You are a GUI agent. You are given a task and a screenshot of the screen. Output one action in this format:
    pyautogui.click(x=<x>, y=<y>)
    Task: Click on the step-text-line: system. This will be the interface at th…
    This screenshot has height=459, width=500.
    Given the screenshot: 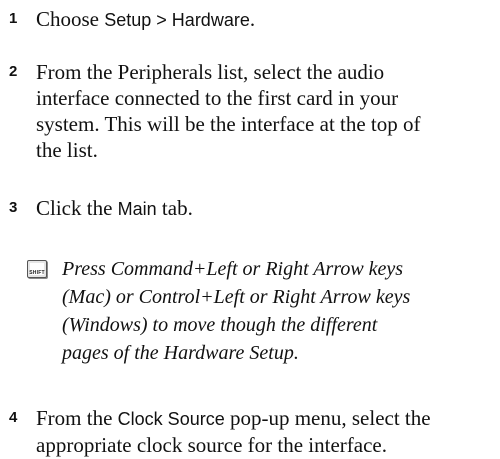 What is the action you would take?
    pyautogui.click(x=228, y=124)
    